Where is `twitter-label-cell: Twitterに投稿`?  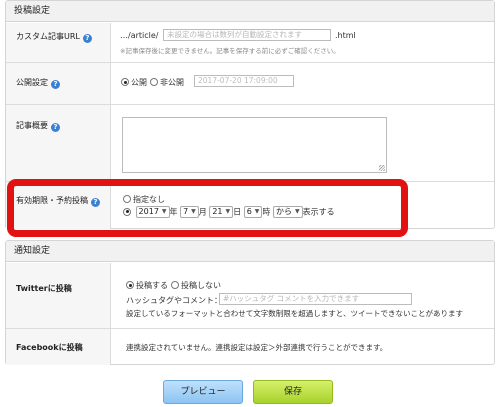 twitter-label-cell: Twitterに投稿 is located at coordinates (58, 295).